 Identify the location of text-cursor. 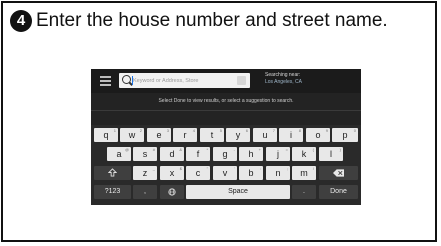
(132, 80).